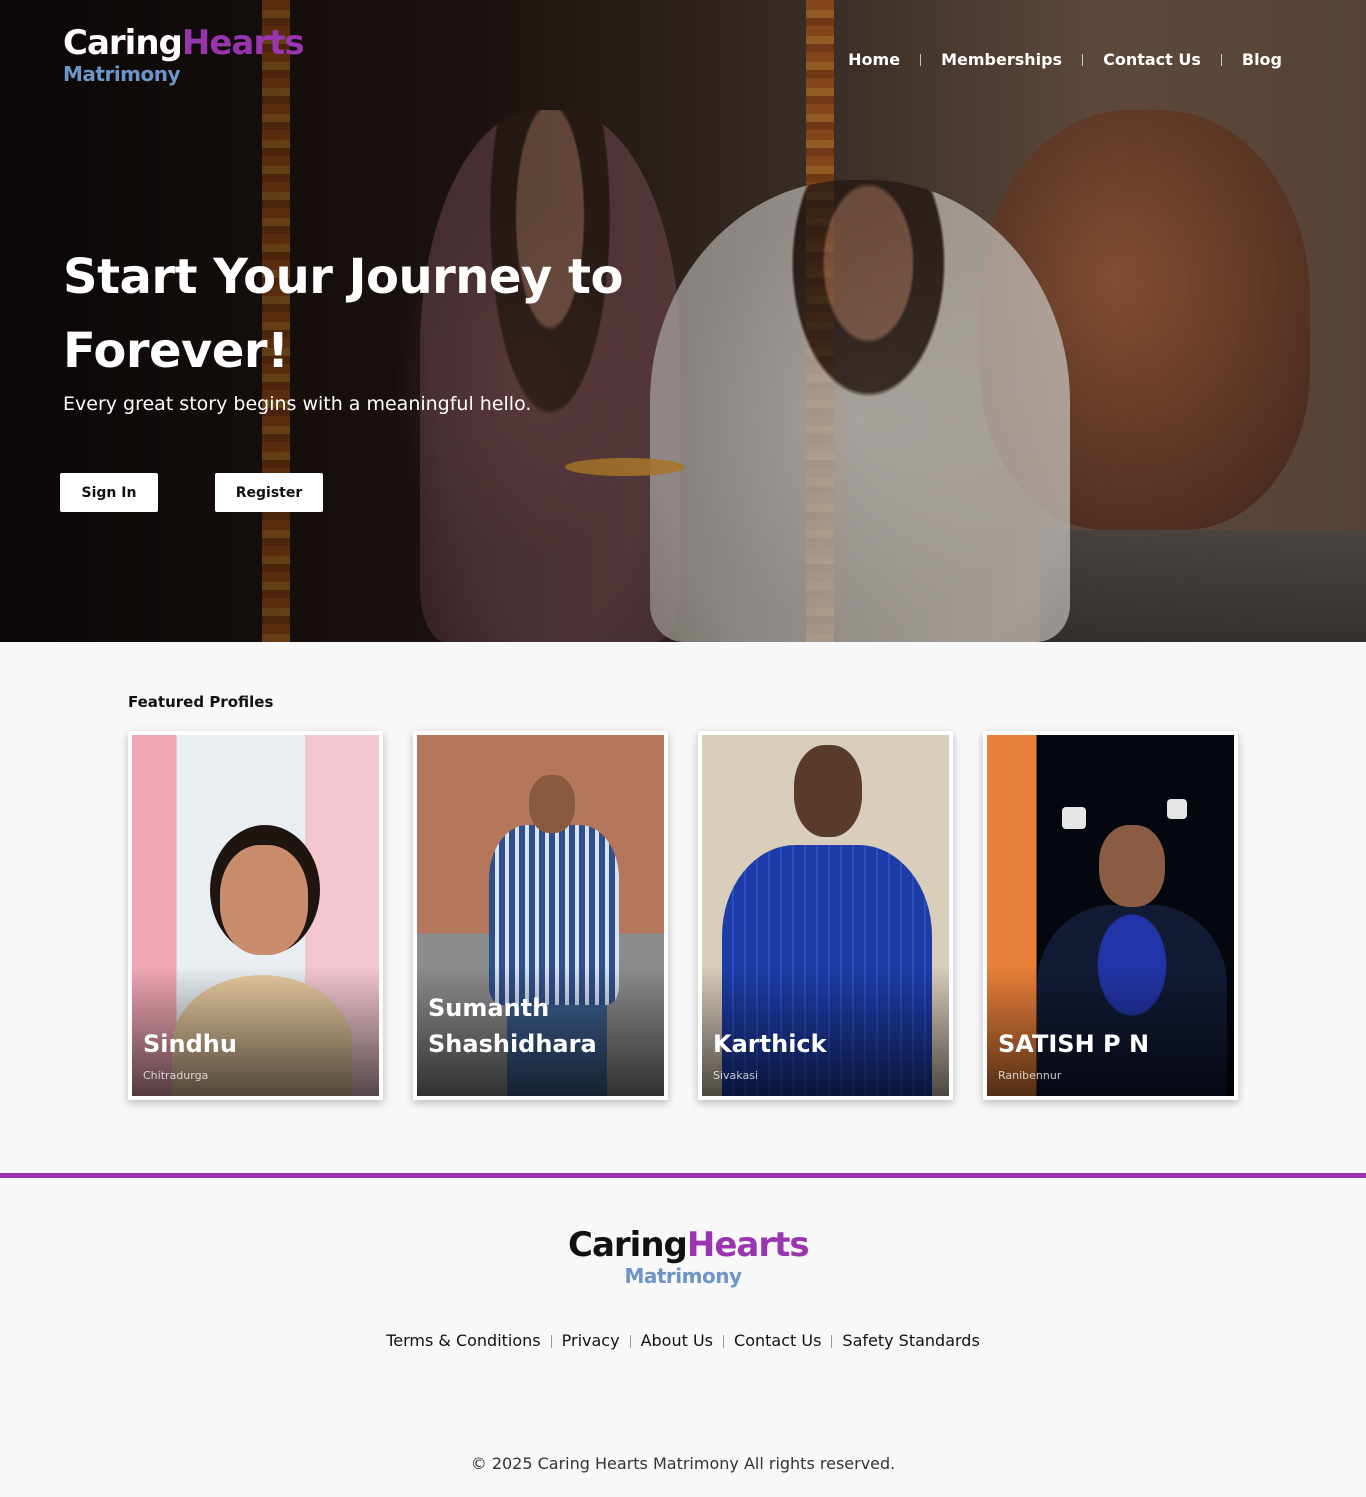 This screenshot has height=1497, width=1366. What do you see at coordinates (683, 1175) in the screenshot?
I see `footer-divider` at bounding box center [683, 1175].